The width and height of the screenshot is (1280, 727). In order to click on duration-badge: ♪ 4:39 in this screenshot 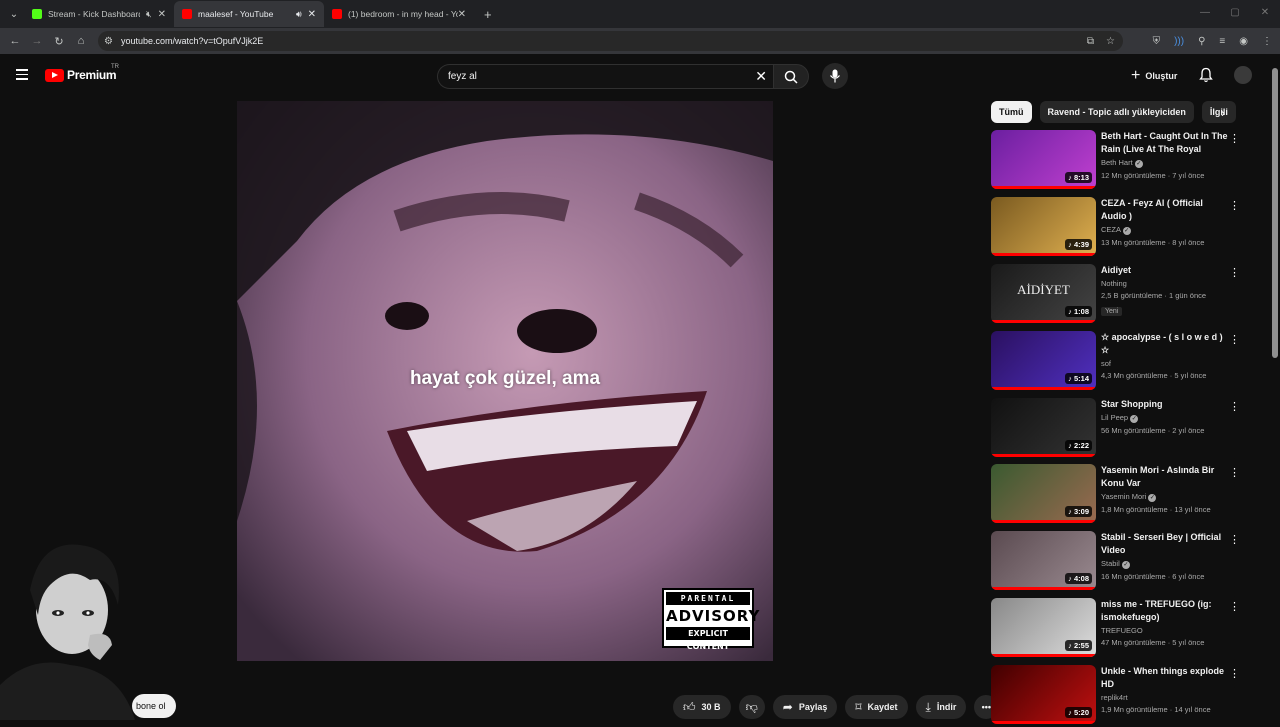, I will do `click(1078, 244)`.